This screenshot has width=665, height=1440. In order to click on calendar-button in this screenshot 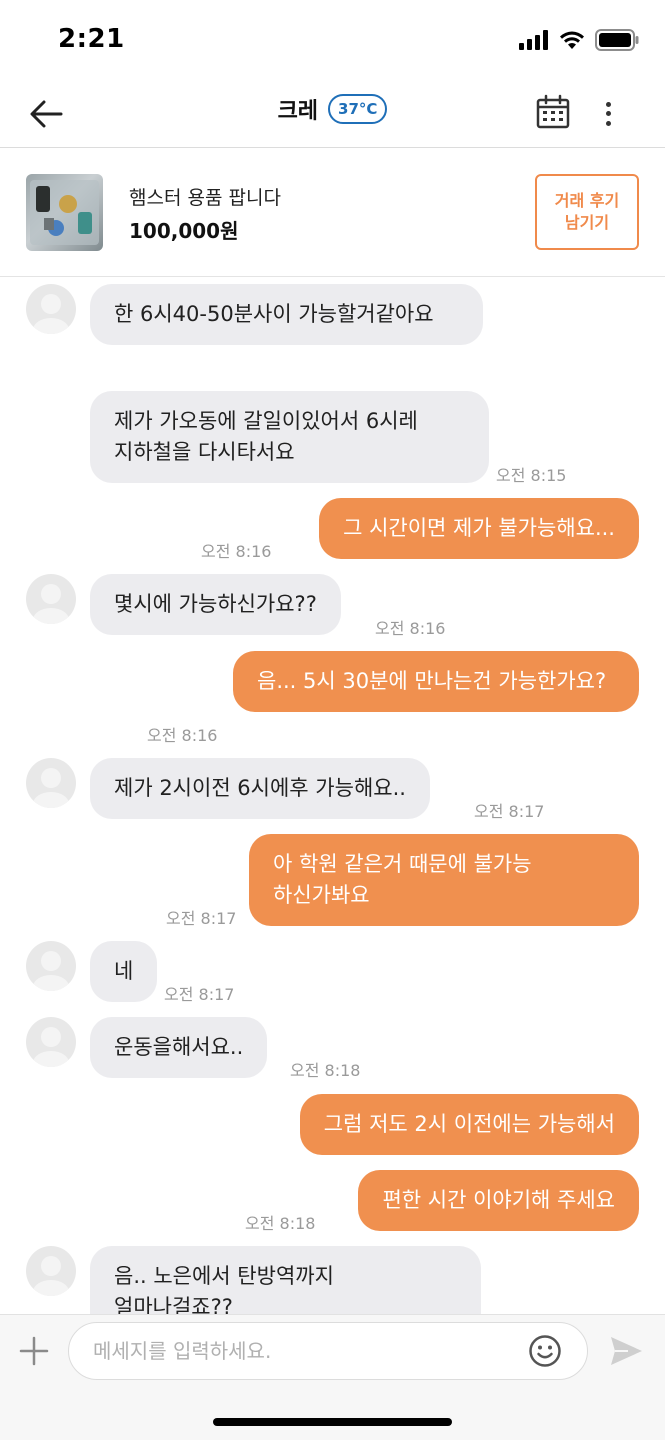, I will do `click(553, 112)`.